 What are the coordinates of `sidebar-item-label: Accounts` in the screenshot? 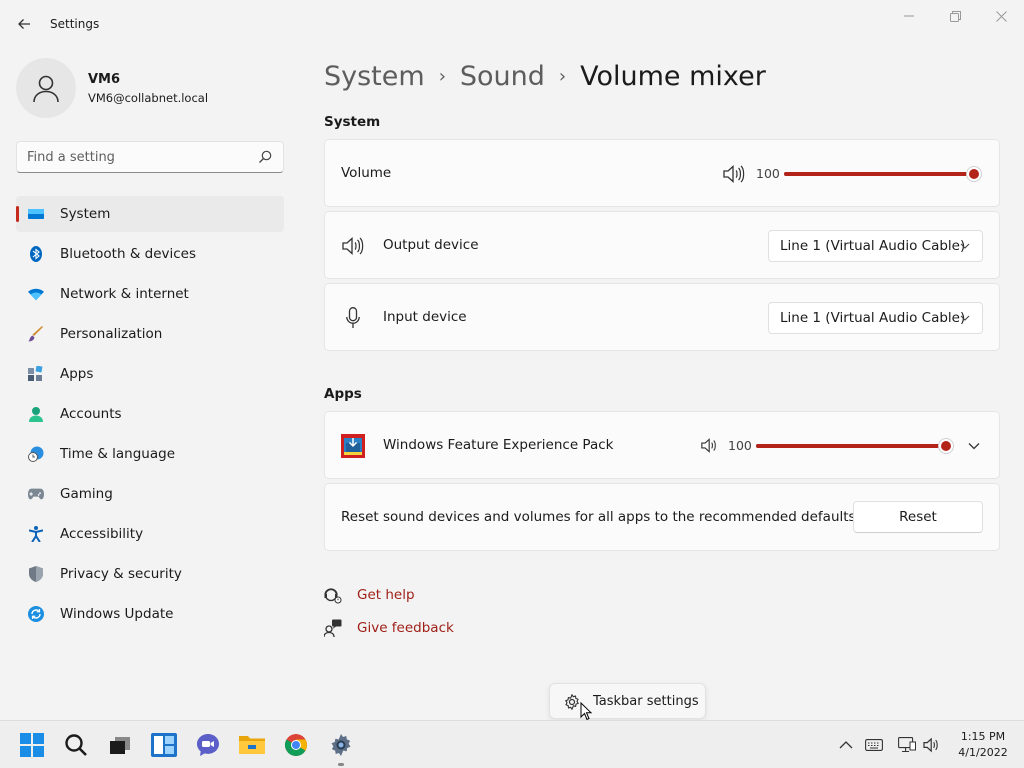 It's located at (91, 414).